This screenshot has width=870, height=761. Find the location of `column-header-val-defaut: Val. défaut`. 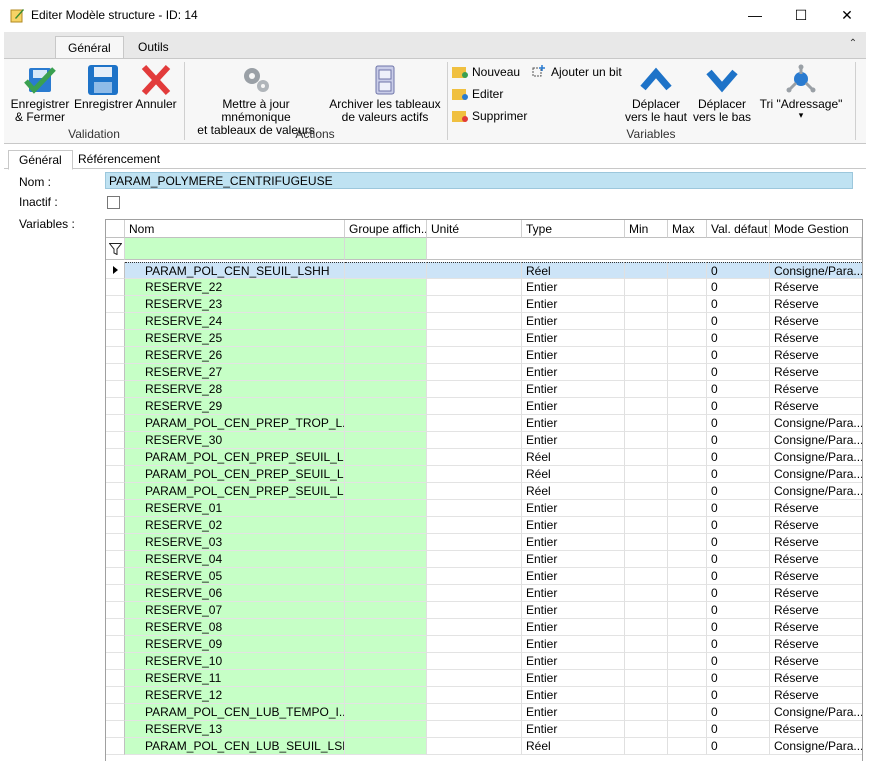

column-header-val-defaut: Val. défaut is located at coordinates (738, 229).